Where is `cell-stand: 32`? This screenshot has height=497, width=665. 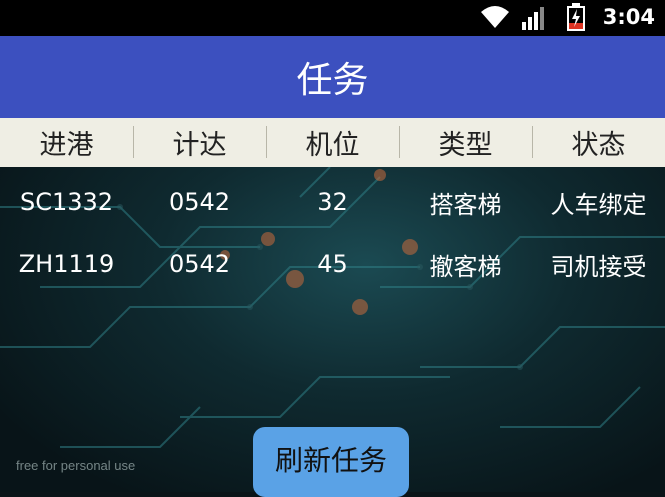 cell-stand: 32 is located at coordinates (332, 202).